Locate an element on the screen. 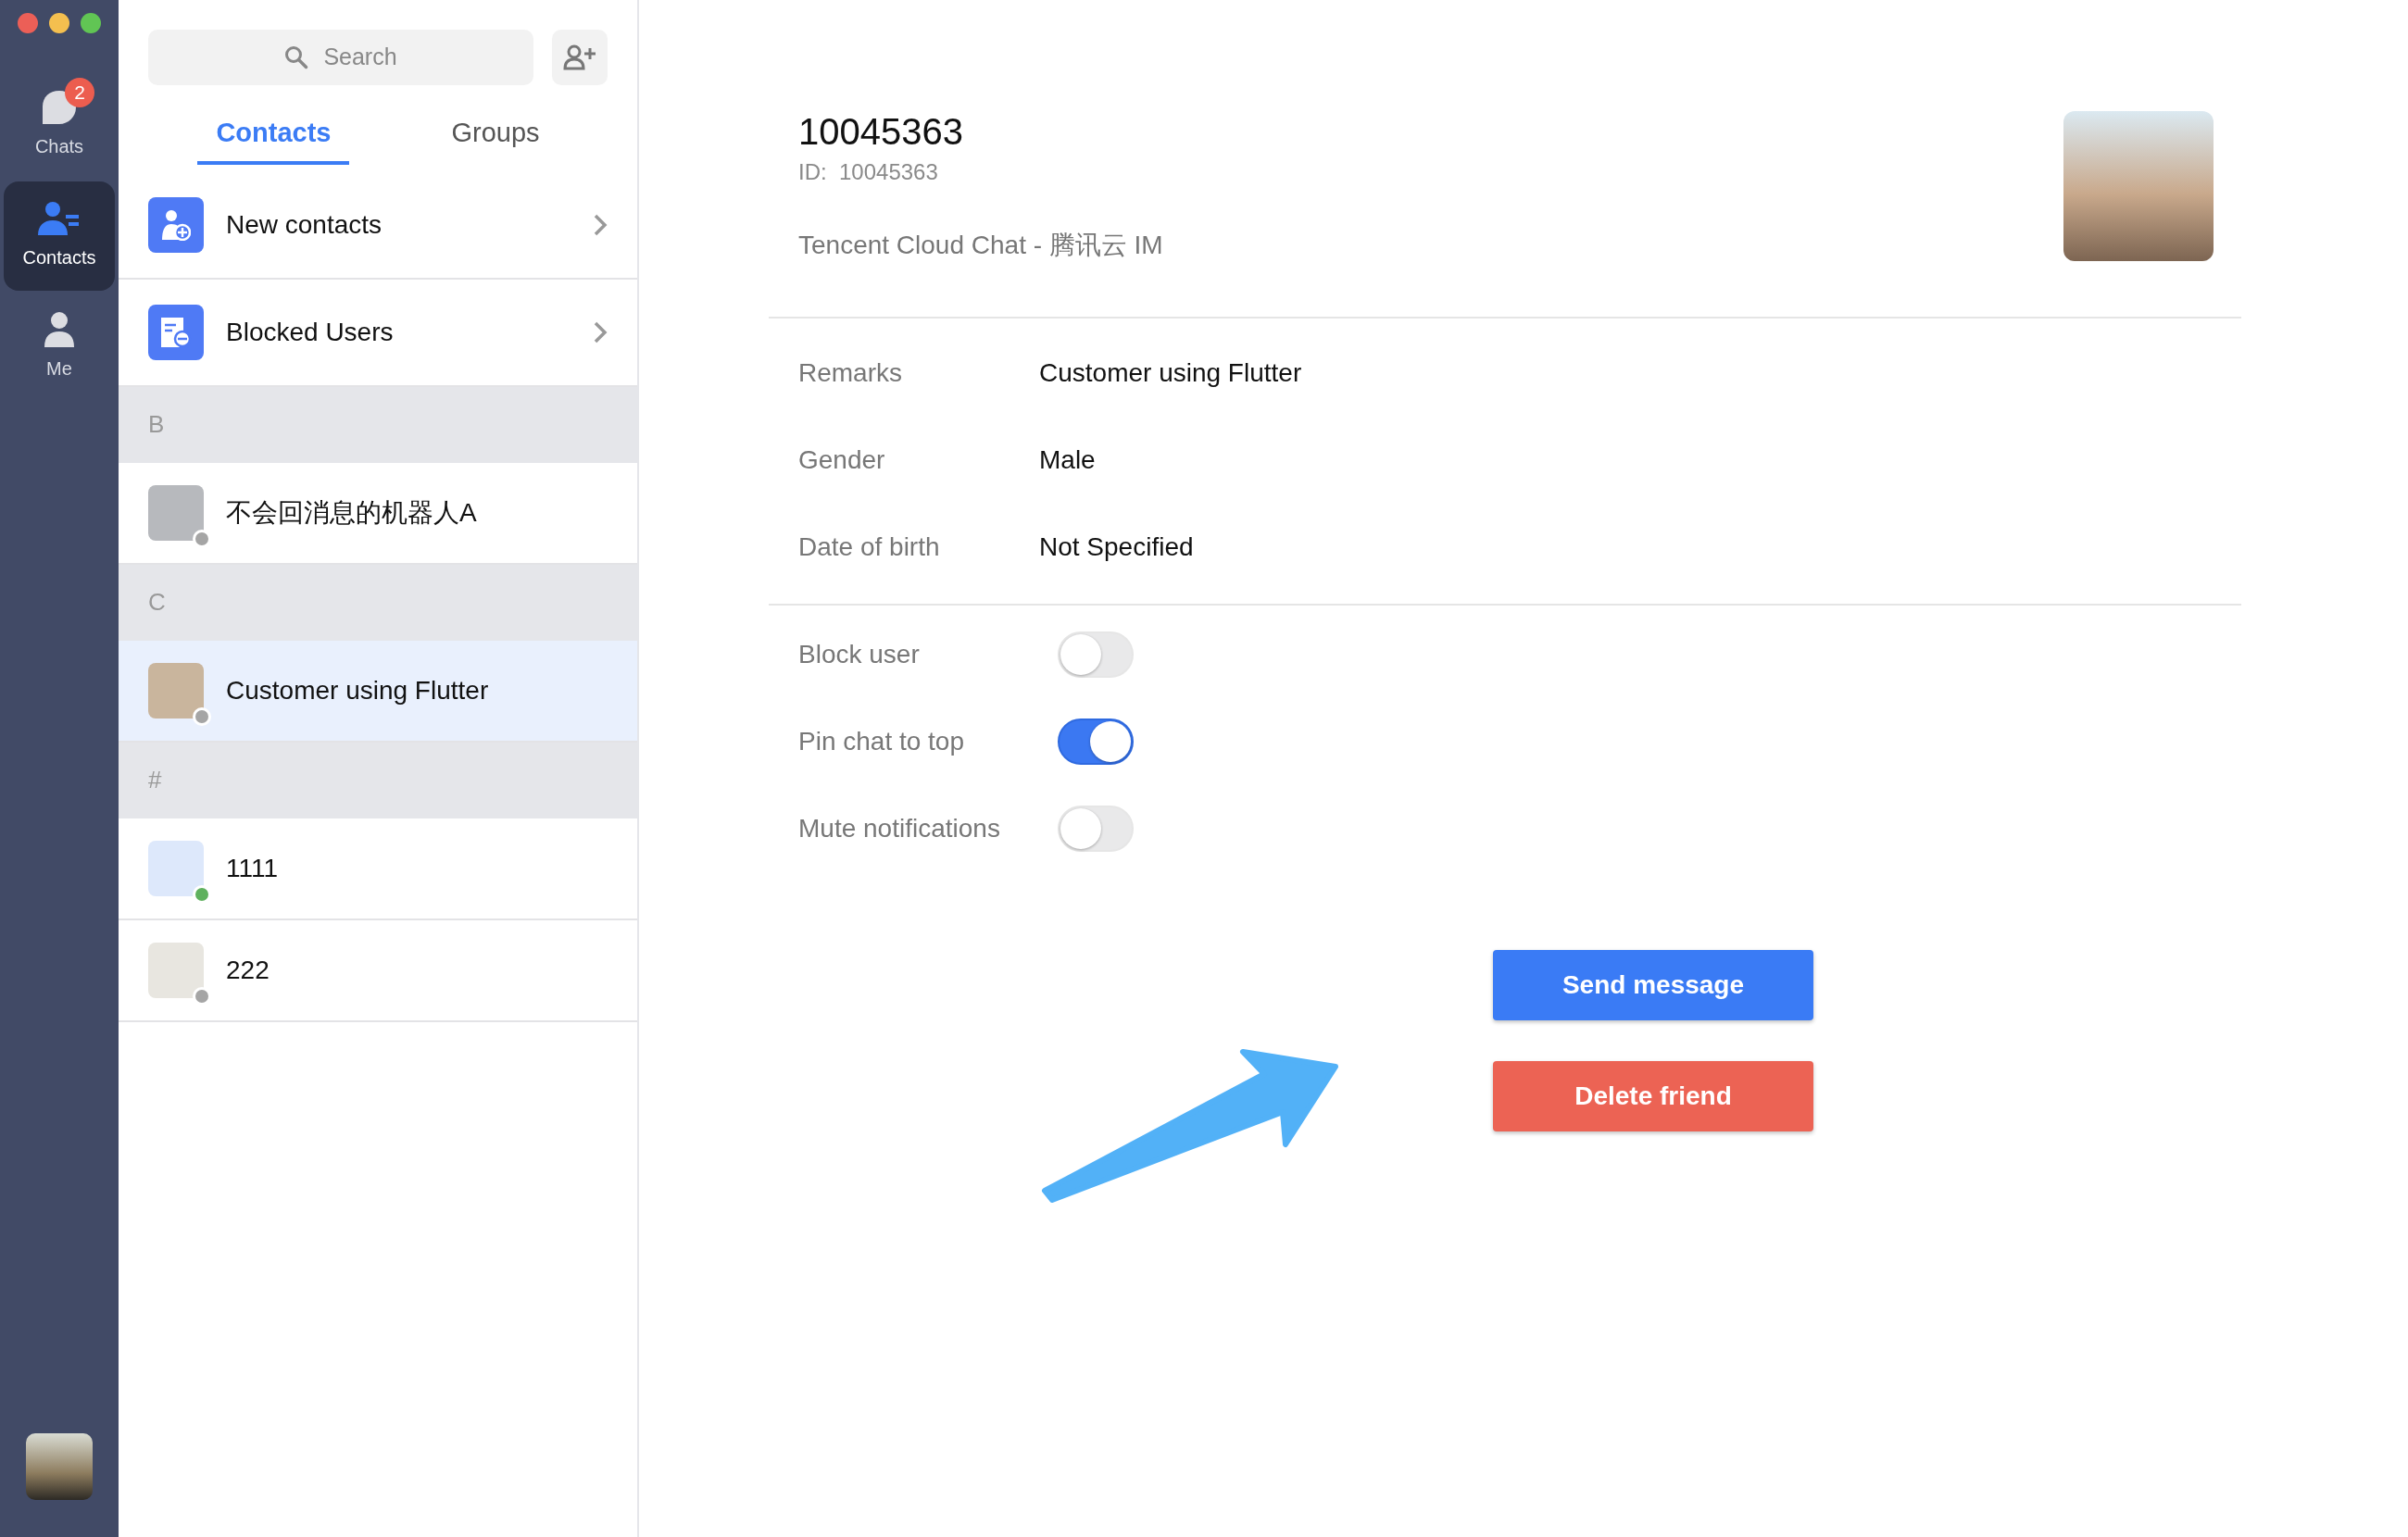  field-label: Date of birth is located at coordinates (869, 547).